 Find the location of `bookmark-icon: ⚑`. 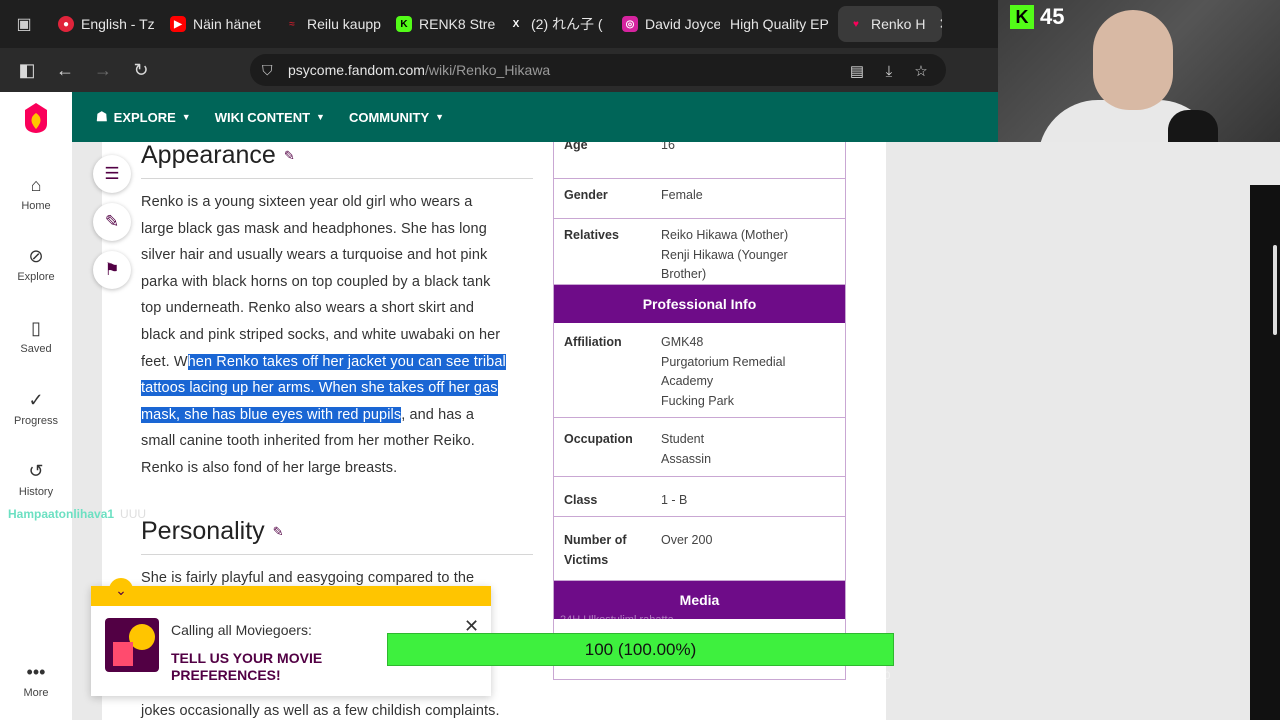

bookmark-icon: ⚑ is located at coordinates (112, 270).